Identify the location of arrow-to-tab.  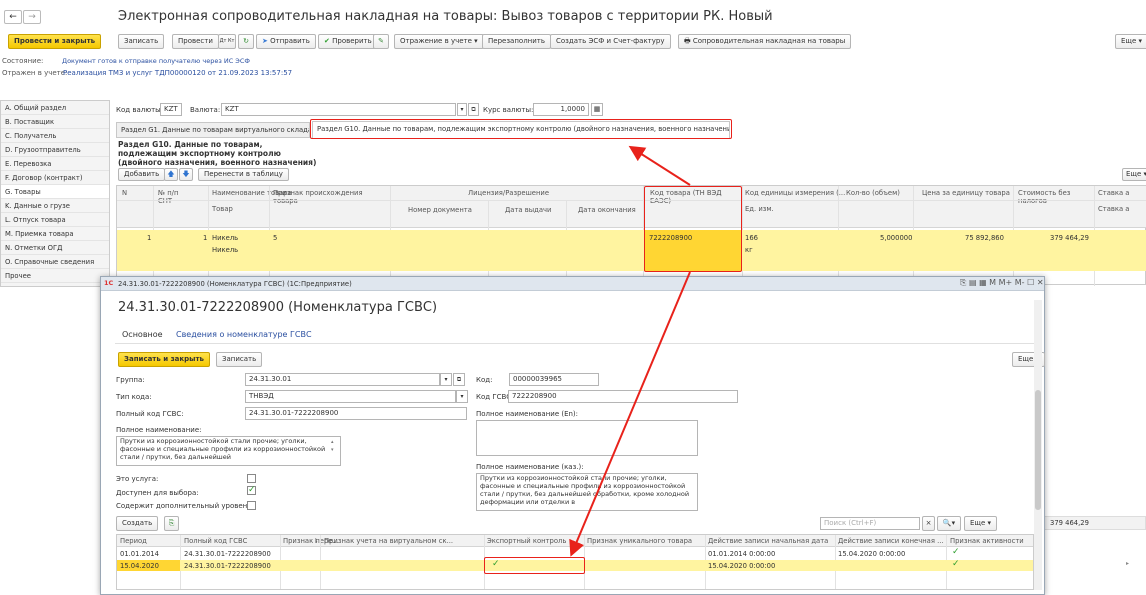
(659, 165).